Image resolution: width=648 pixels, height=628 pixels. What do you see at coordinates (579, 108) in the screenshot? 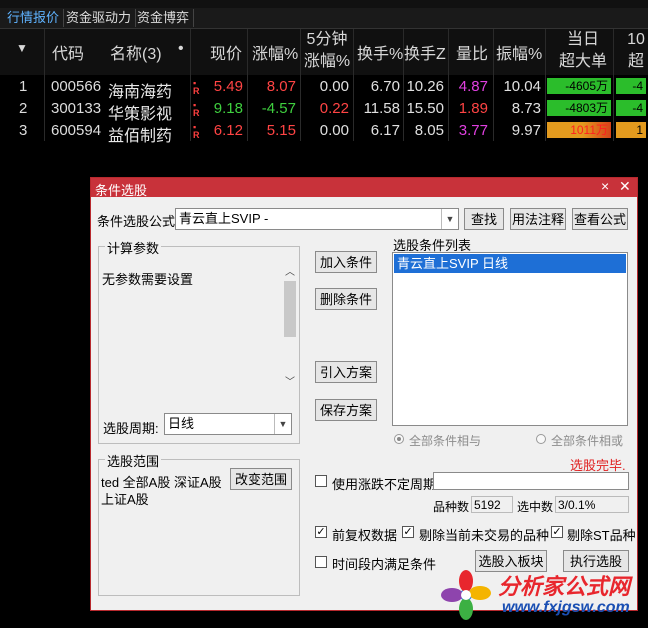
I see `row-big-order: -4803万` at bounding box center [579, 108].